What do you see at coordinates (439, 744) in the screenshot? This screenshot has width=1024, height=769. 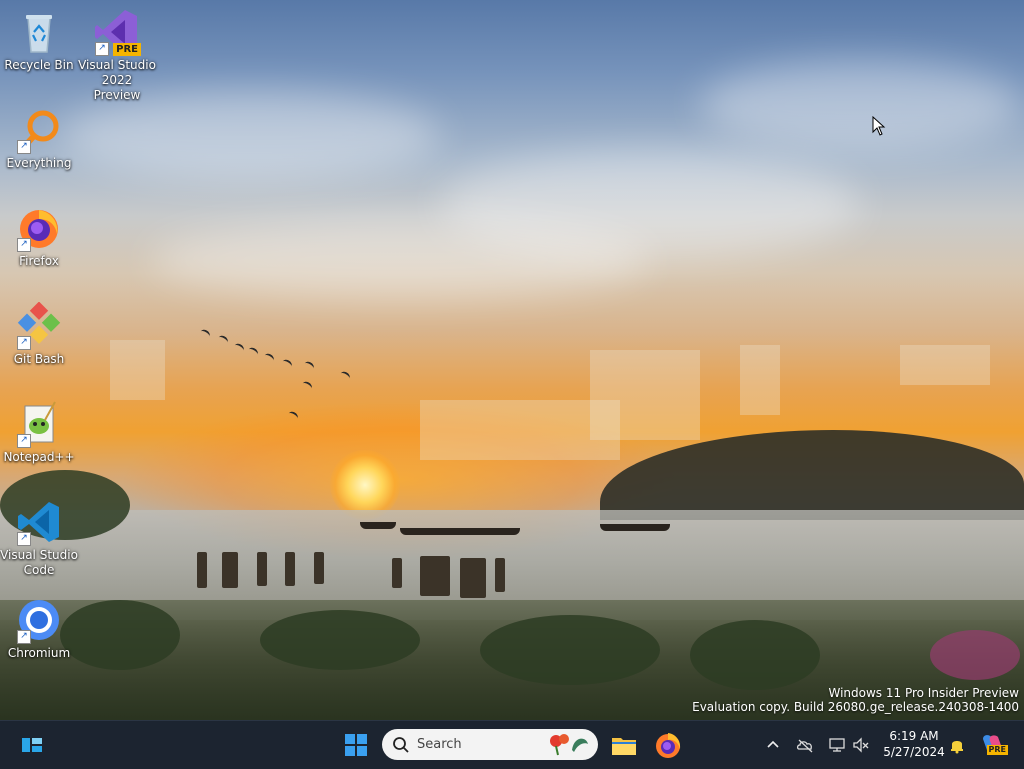 I see `search-placeholder: Search` at bounding box center [439, 744].